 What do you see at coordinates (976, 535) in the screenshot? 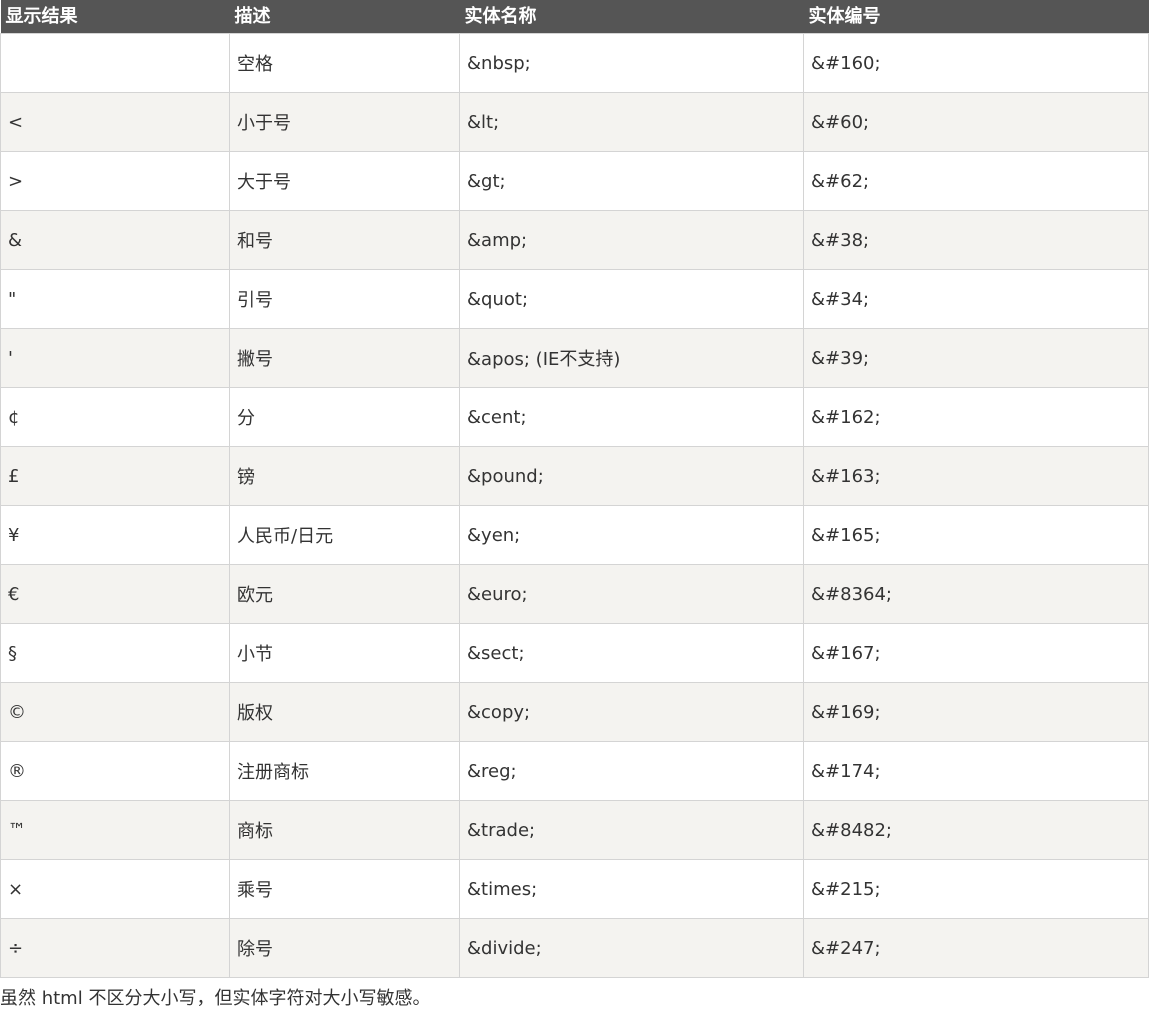
I see `cell-entity-number: &#165;` at bounding box center [976, 535].